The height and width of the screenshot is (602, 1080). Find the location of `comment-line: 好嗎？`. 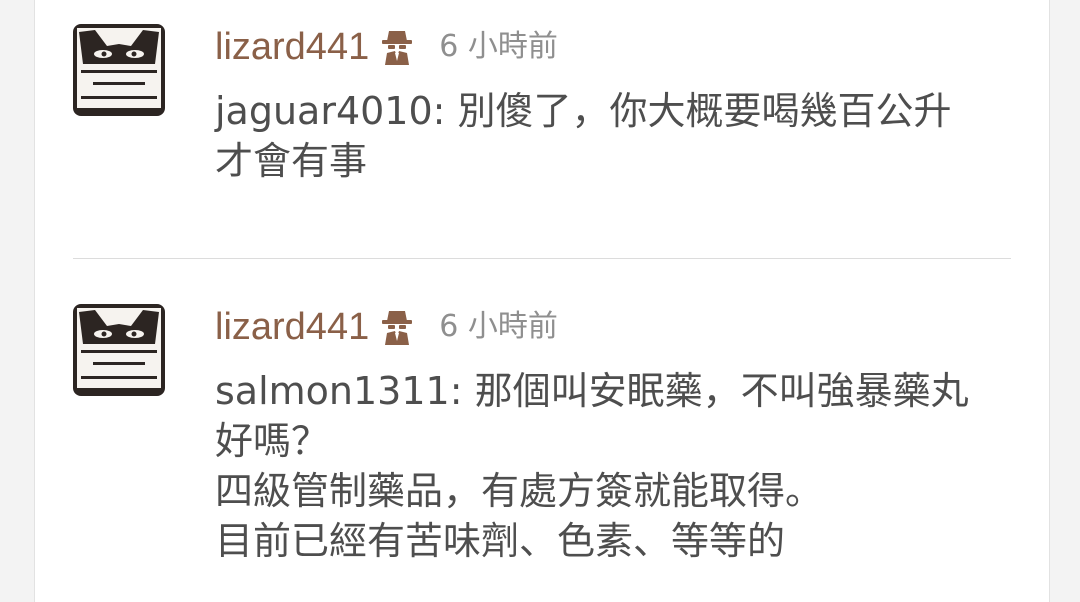

comment-line: 好嗎？ is located at coordinates (272, 441).